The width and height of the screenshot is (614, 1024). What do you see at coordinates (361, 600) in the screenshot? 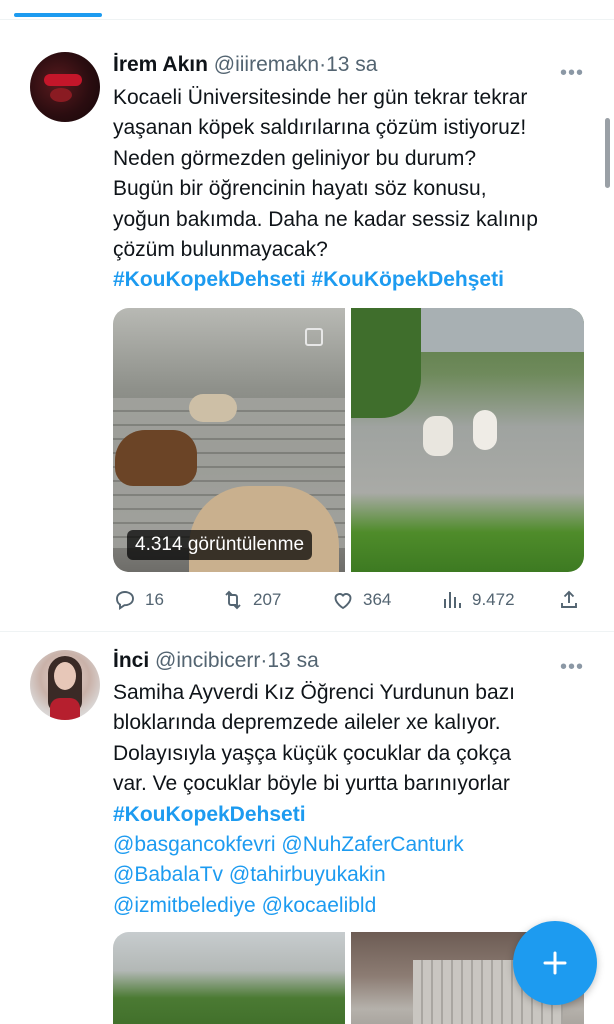
I see `like-button: 364` at bounding box center [361, 600].